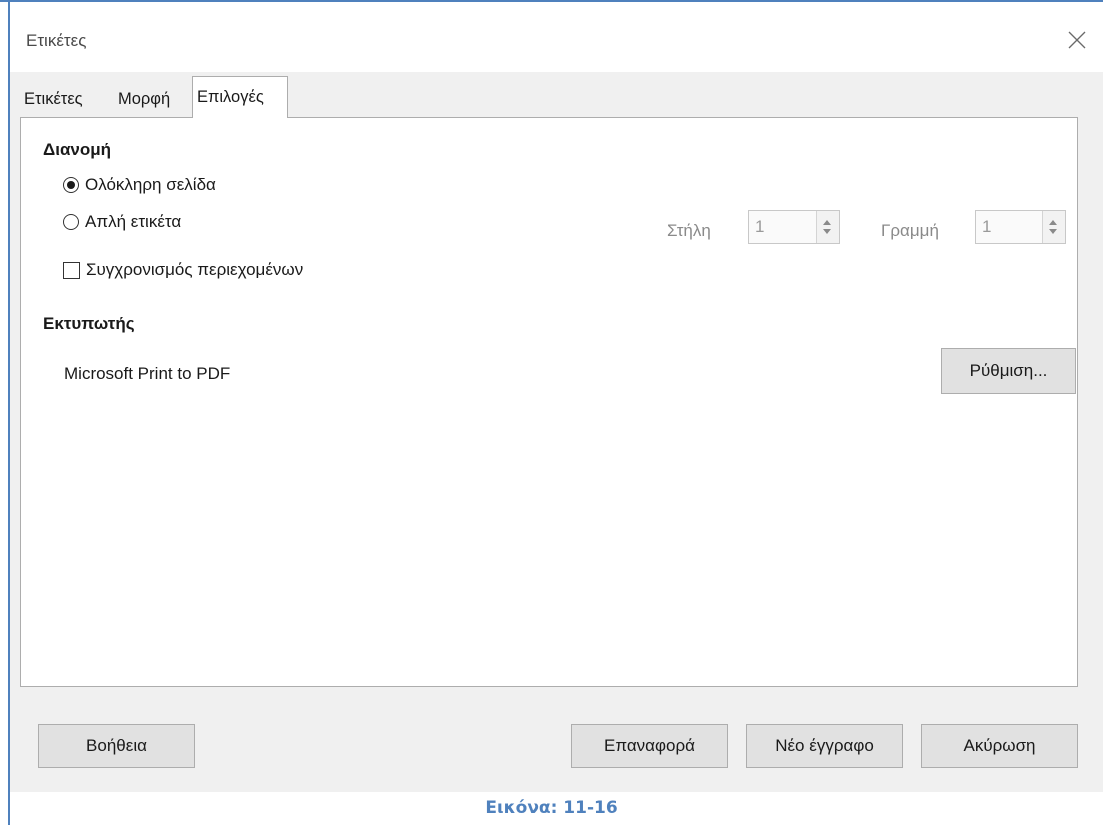 This screenshot has height=825, width=1103. What do you see at coordinates (987, 226) in the screenshot?
I see `row-value: 1` at bounding box center [987, 226].